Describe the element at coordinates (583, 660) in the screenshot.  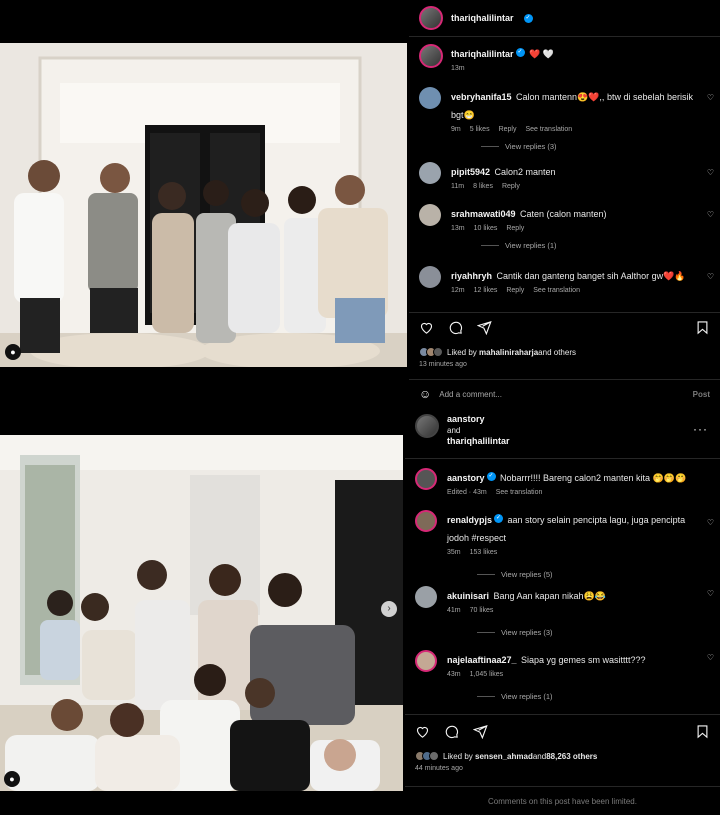
I see `comment-text: Siapa yg gemes sm wasitttt???` at that location.